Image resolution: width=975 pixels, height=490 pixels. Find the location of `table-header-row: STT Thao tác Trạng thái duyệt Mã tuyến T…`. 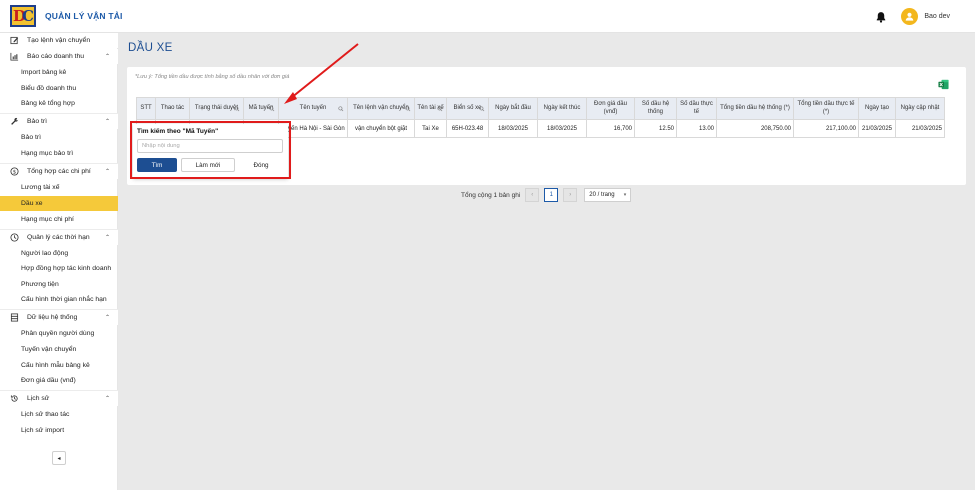

table-header-row: STT Thao tác Trạng thái duyệt Mã tuyến T… is located at coordinates (540, 108).